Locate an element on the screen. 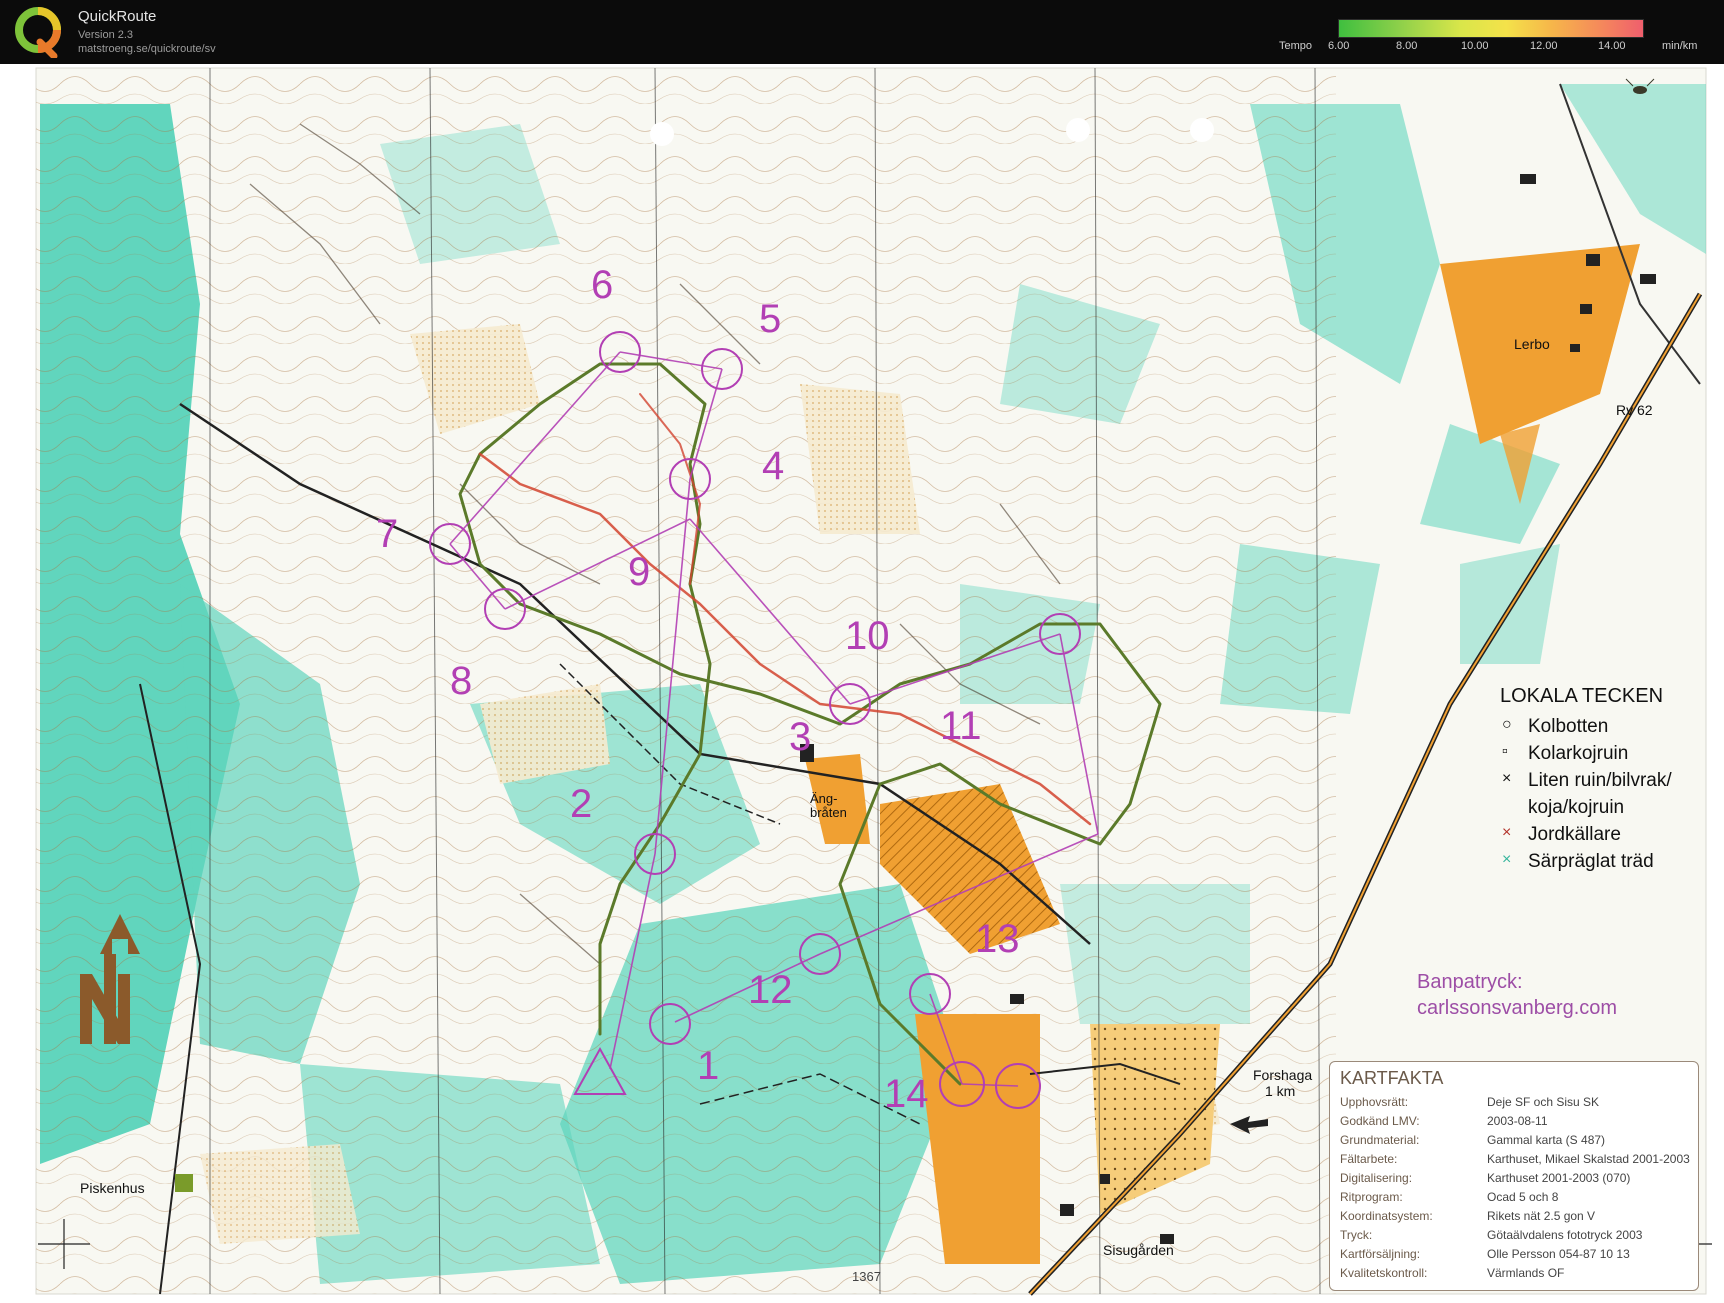  control-number: 5 is located at coordinates (770, 319).